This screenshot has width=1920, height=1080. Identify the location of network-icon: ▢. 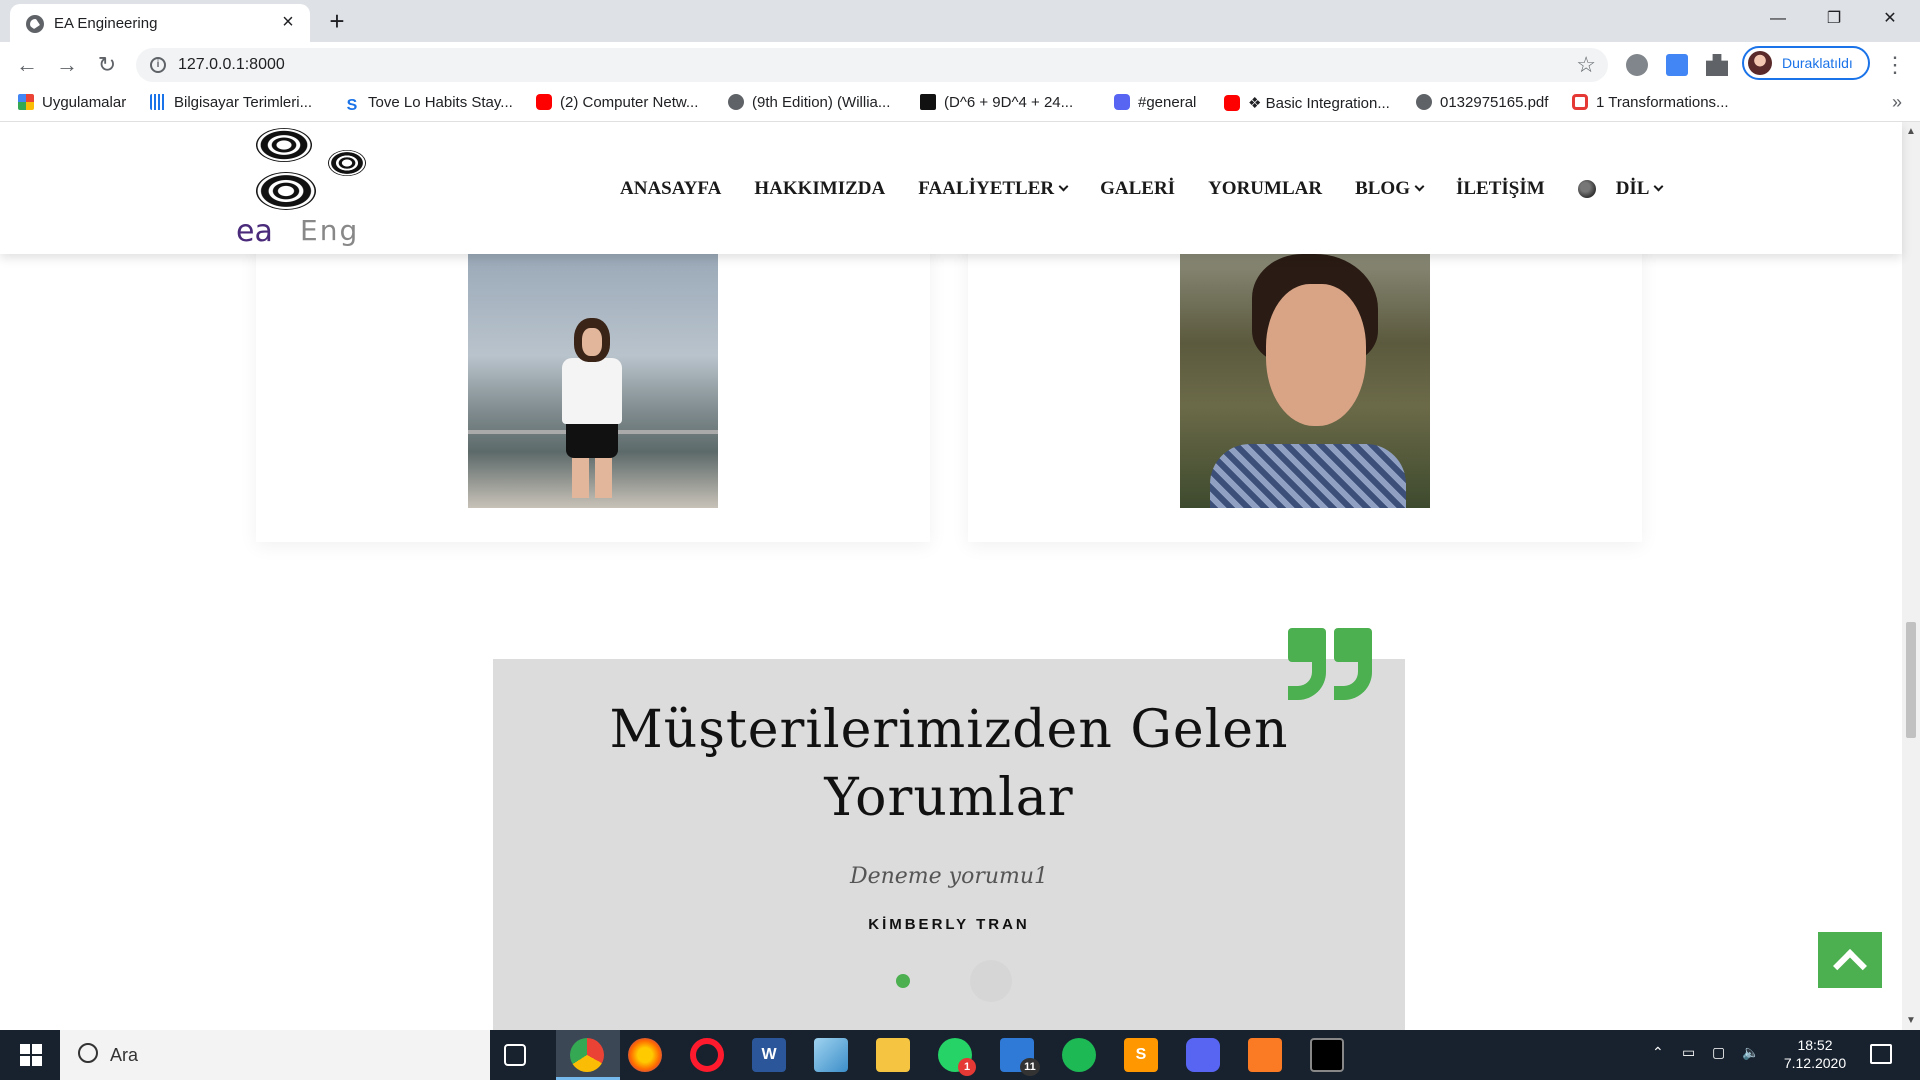
(1718, 1052).